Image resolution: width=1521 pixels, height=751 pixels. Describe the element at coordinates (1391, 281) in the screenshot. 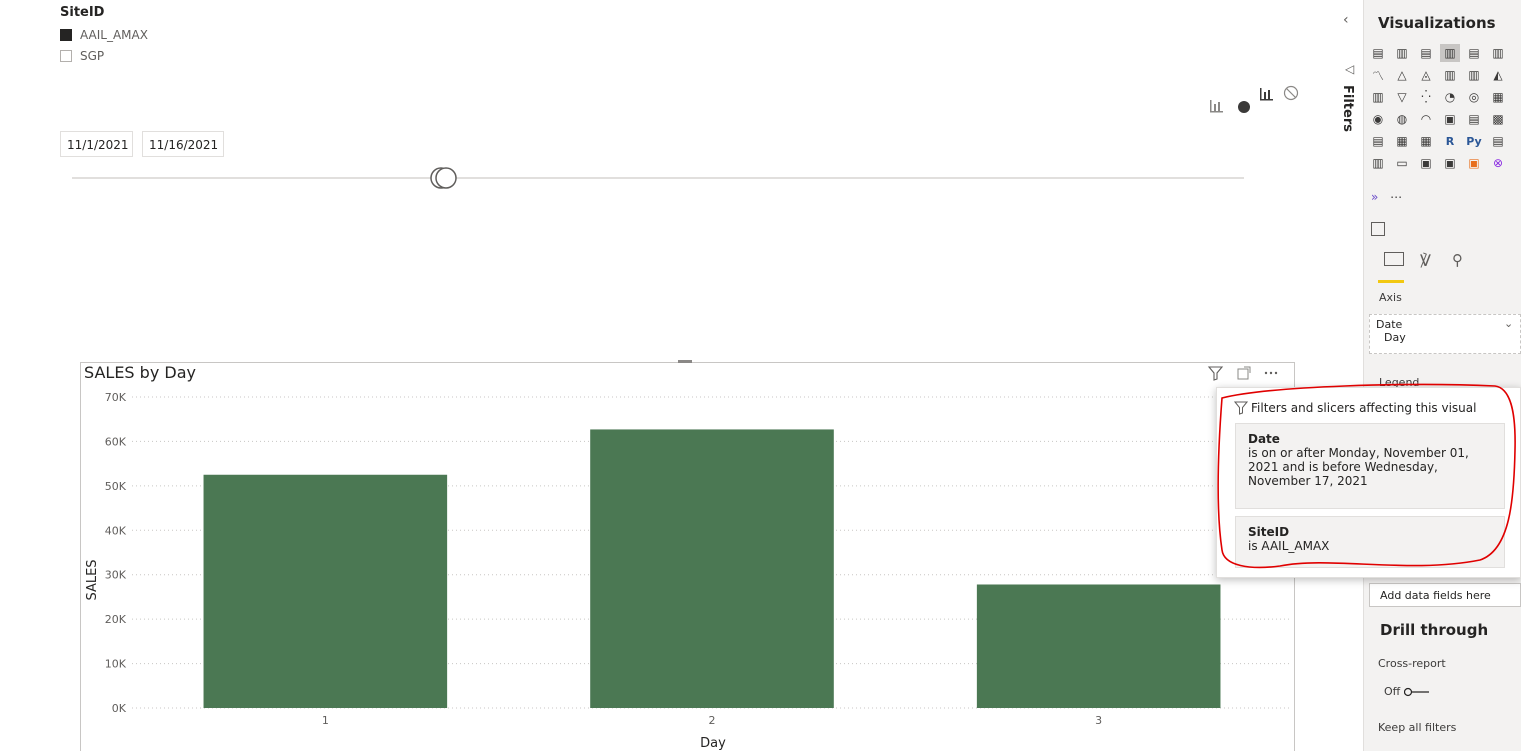

I see `active-tab-indicator` at that location.